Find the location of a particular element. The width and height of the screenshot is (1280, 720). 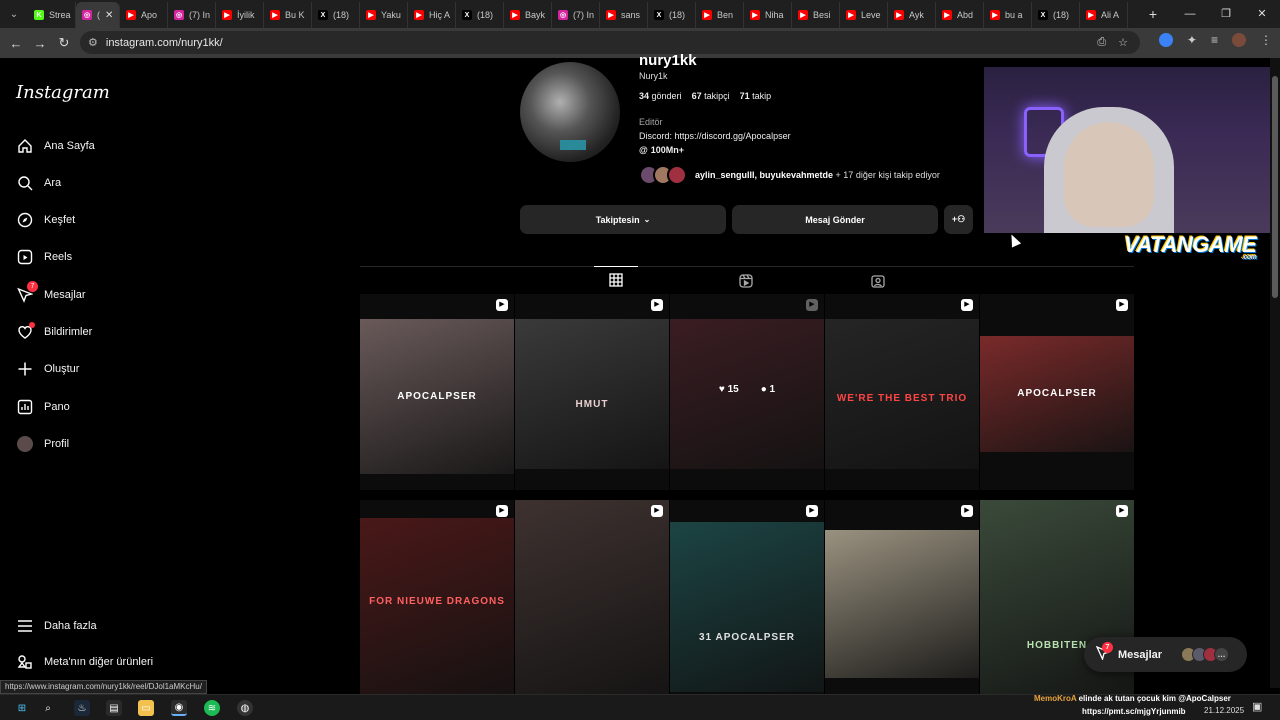

windows-start-icon: ⊞ is located at coordinates (22, 708).